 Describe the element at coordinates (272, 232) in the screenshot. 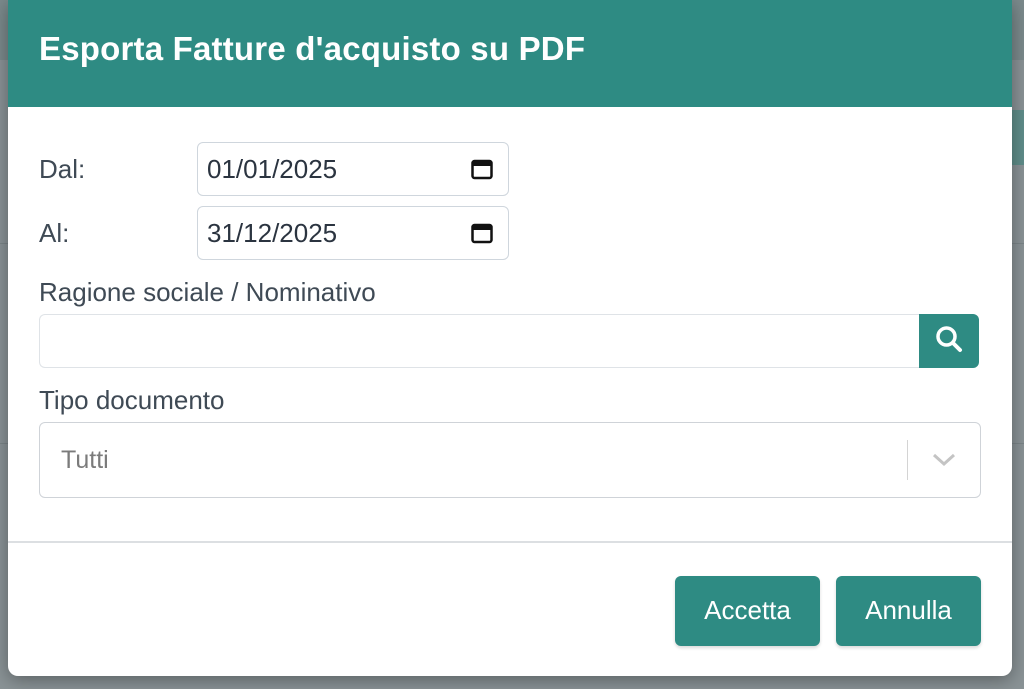

I see `to-date-value: 31/12/2025` at that location.